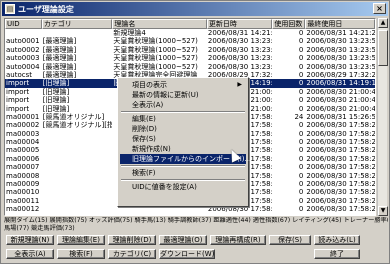 Image resolution: width=390 pixels, height=264 pixels. I want to click on cell-last-used: 2006/08/31 15:26:58, so click(340, 116).